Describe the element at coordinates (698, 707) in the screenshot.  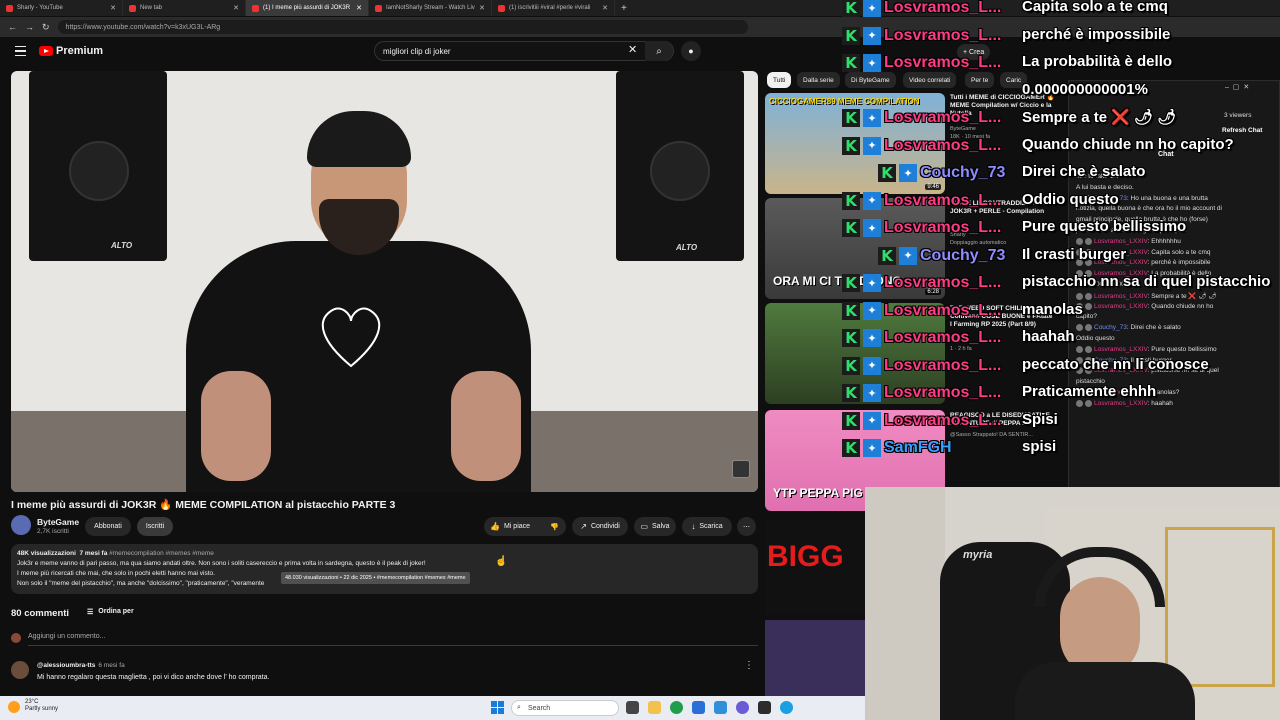
I see `store-icon` at that location.